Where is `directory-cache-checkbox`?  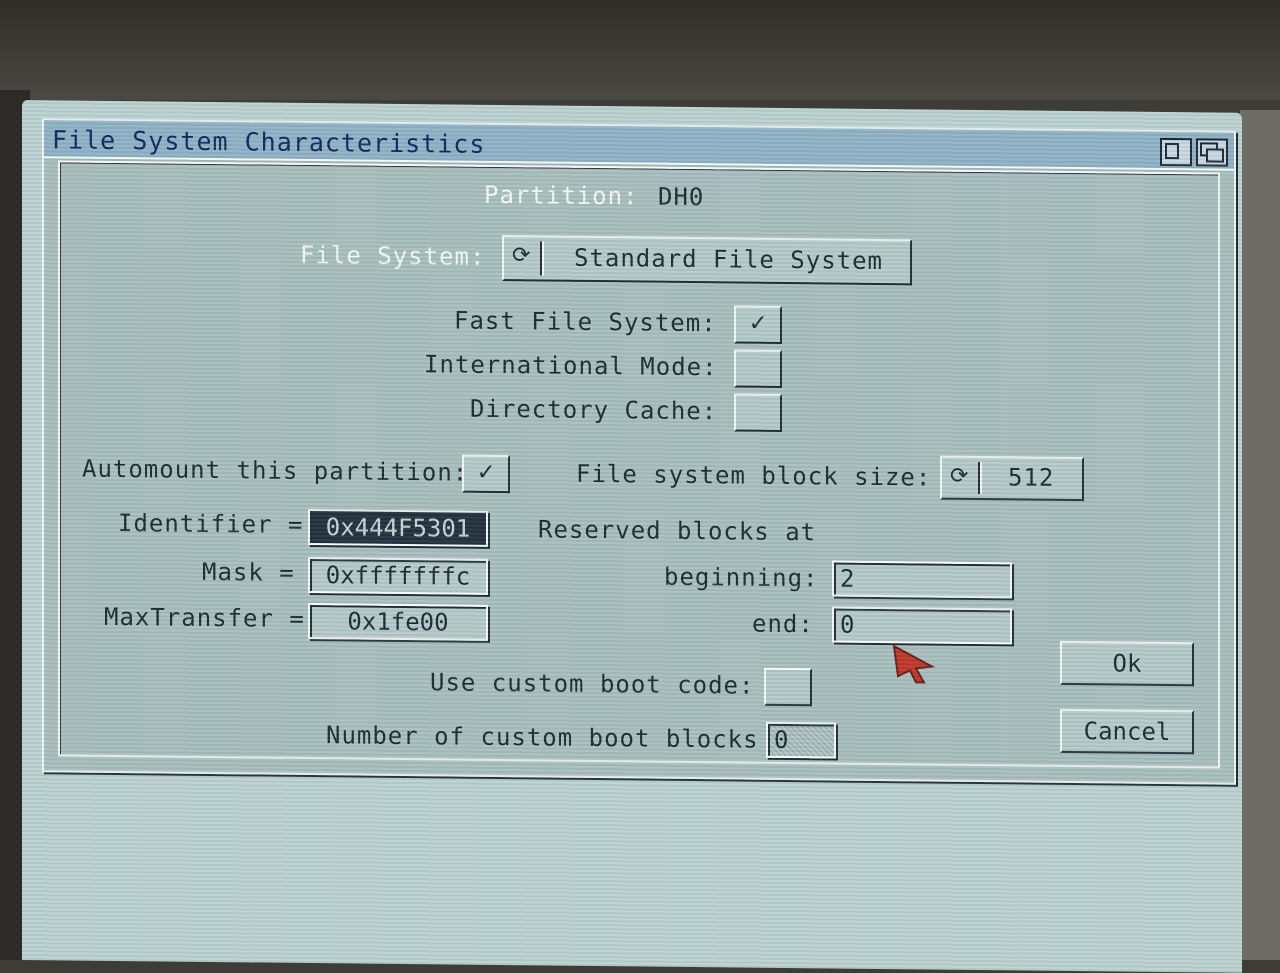
directory-cache-checkbox is located at coordinates (758, 412).